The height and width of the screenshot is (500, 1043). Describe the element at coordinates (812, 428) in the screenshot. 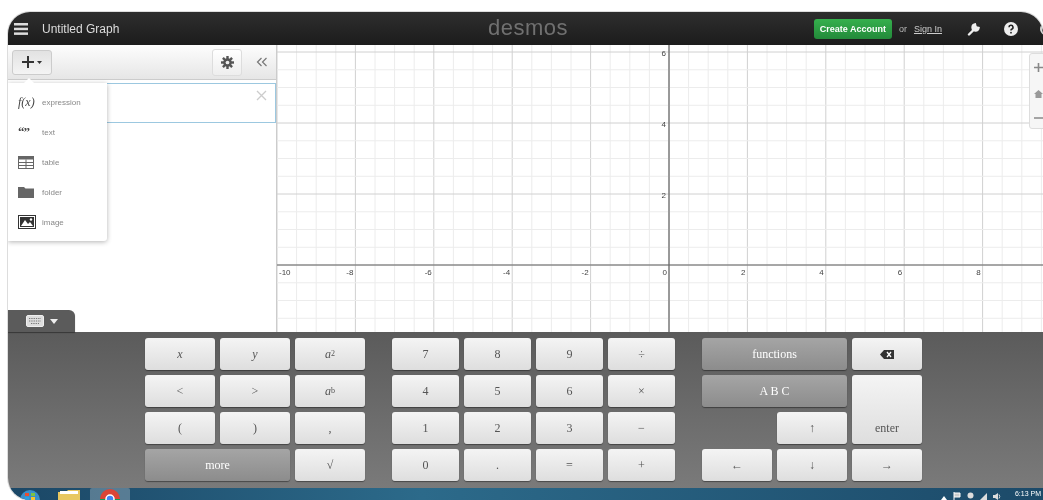

I see `keypad-key: ↑` at that location.